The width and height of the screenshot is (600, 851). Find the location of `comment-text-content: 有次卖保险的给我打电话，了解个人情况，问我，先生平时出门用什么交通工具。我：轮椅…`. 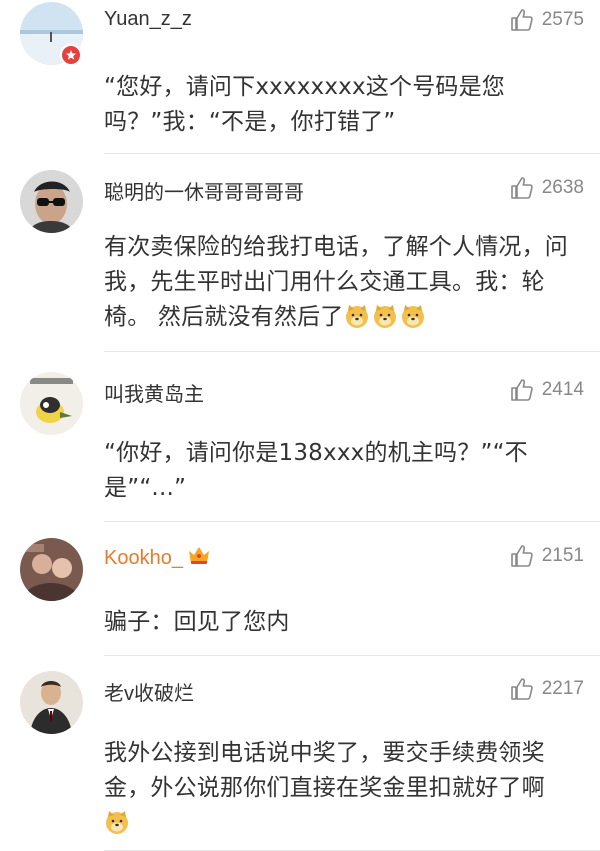

comment-text-content: 有次卖保险的给我打电话，了解个人情况，问我，先生平时出门用什么交通工具。我：轮椅… is located at coordinates (336, 282).